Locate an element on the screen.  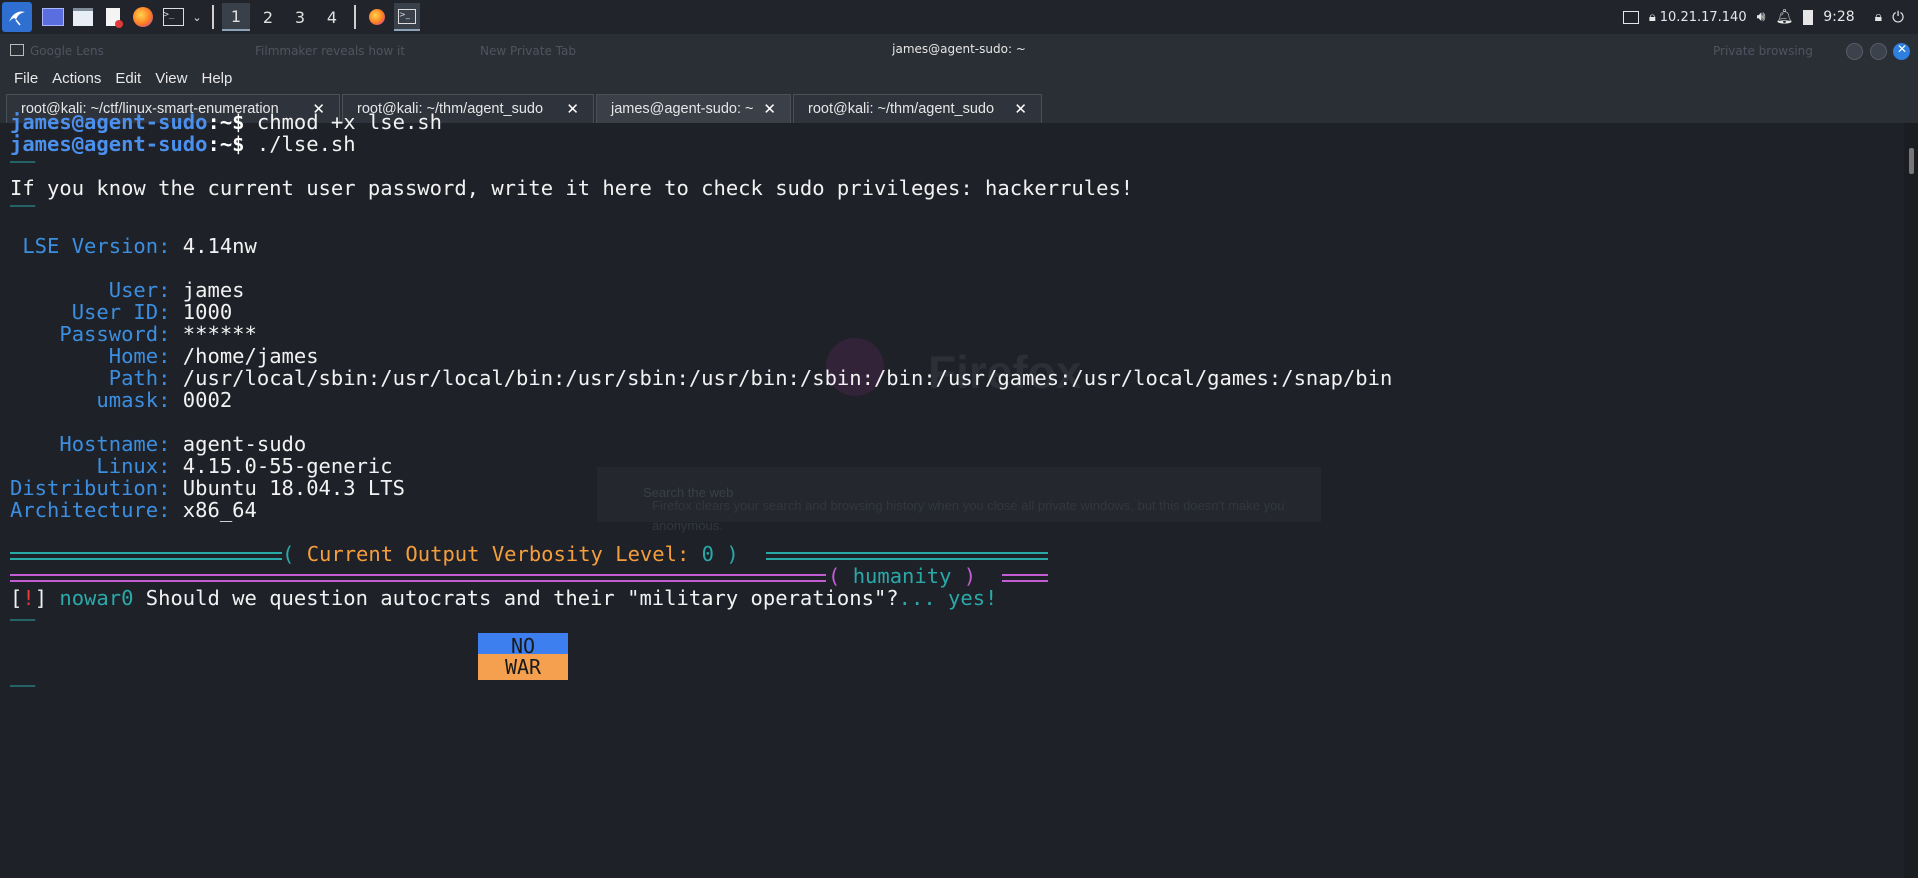
info-value: agent-sudo is located at coordinates (238, 444).